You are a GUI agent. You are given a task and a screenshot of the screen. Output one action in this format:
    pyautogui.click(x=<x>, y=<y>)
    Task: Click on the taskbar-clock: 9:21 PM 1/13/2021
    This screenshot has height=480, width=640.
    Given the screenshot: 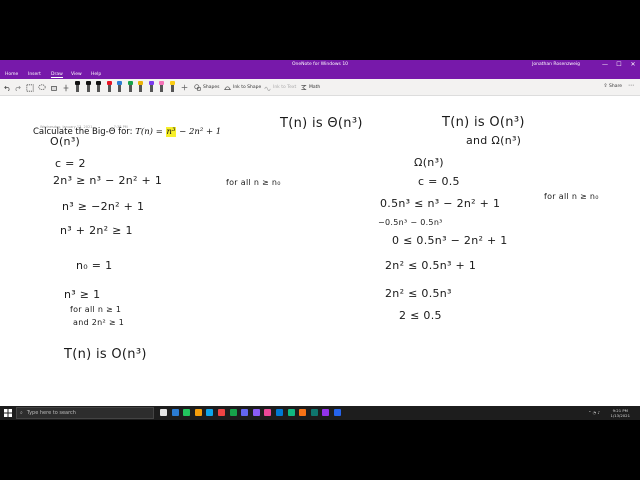 What is the action you would take?
    pyautogui.click(x=620, y=413)
    